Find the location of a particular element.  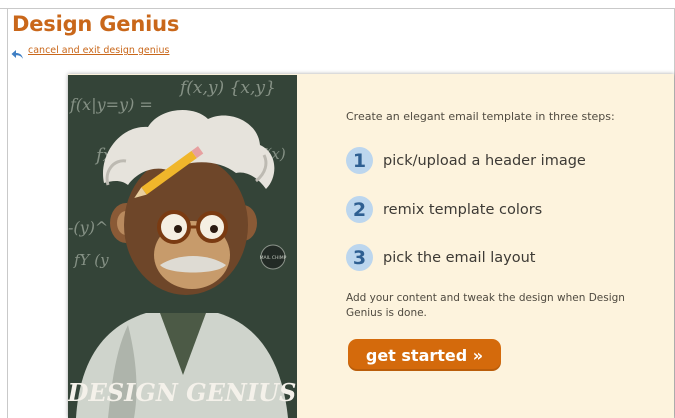

illustration-caption: DESIGN GENIUS is located at coordinates (182, 392).